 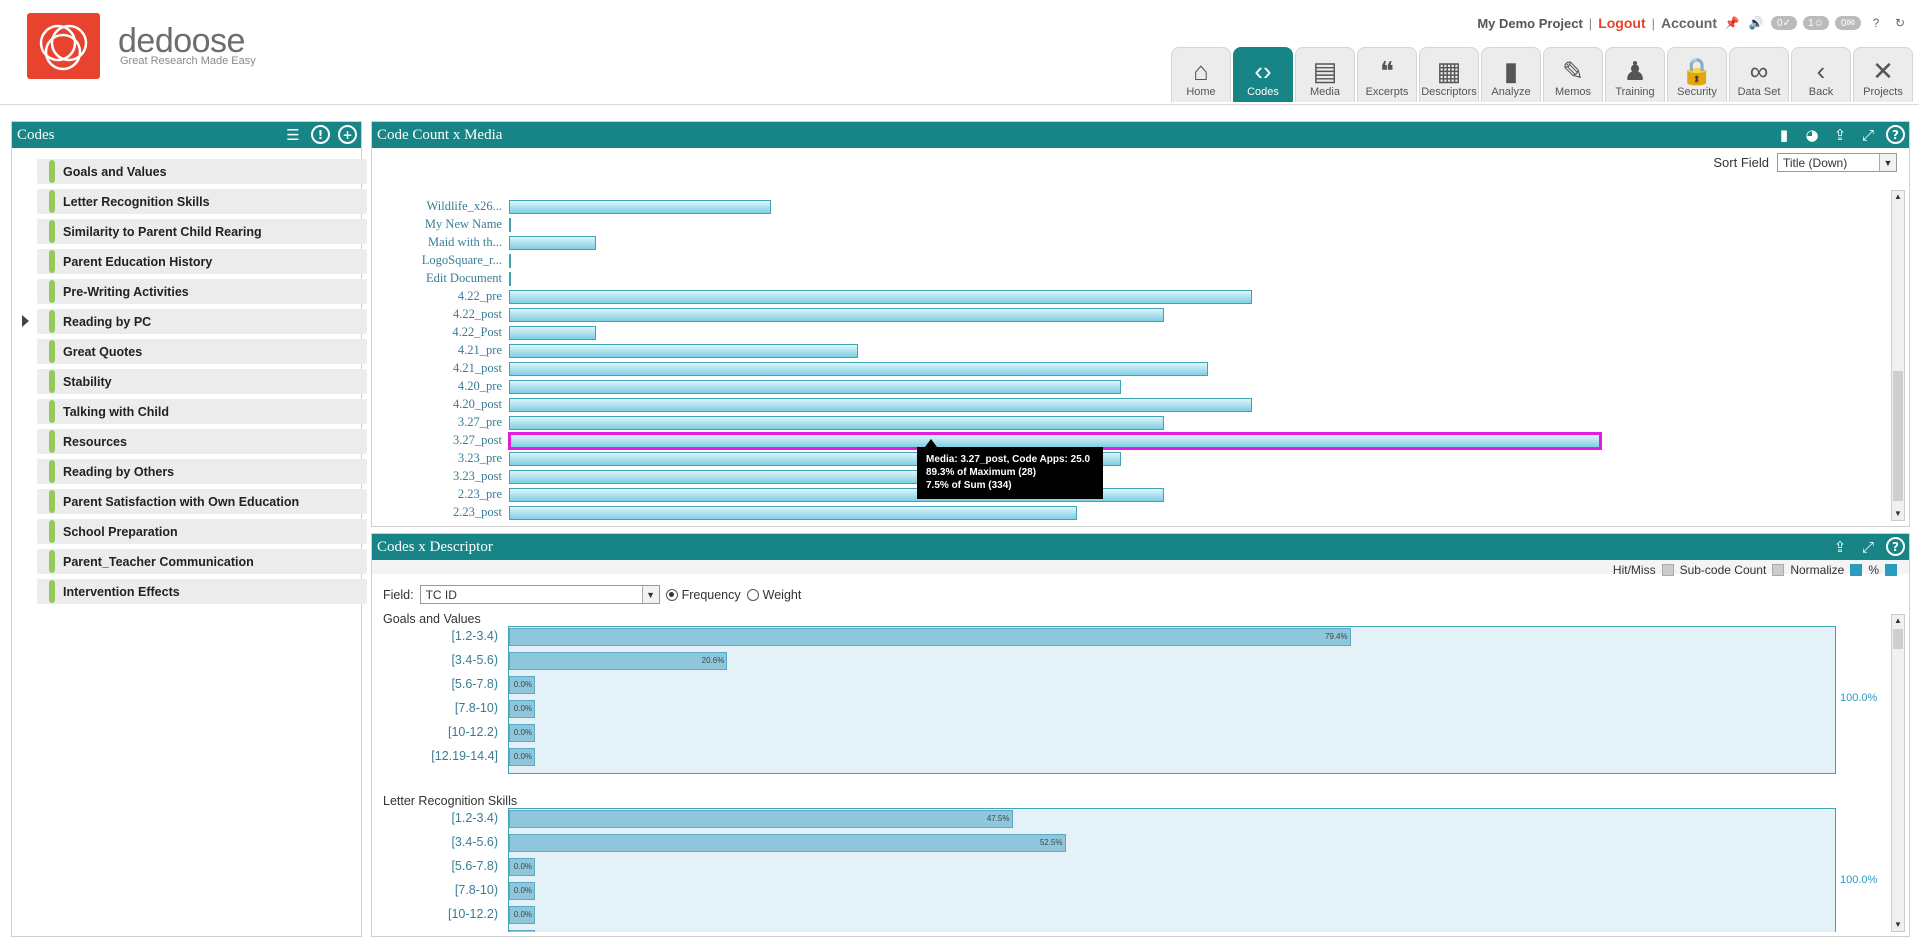 I want to click on media-label: 3.23_pre, so click(x=442, y=458).